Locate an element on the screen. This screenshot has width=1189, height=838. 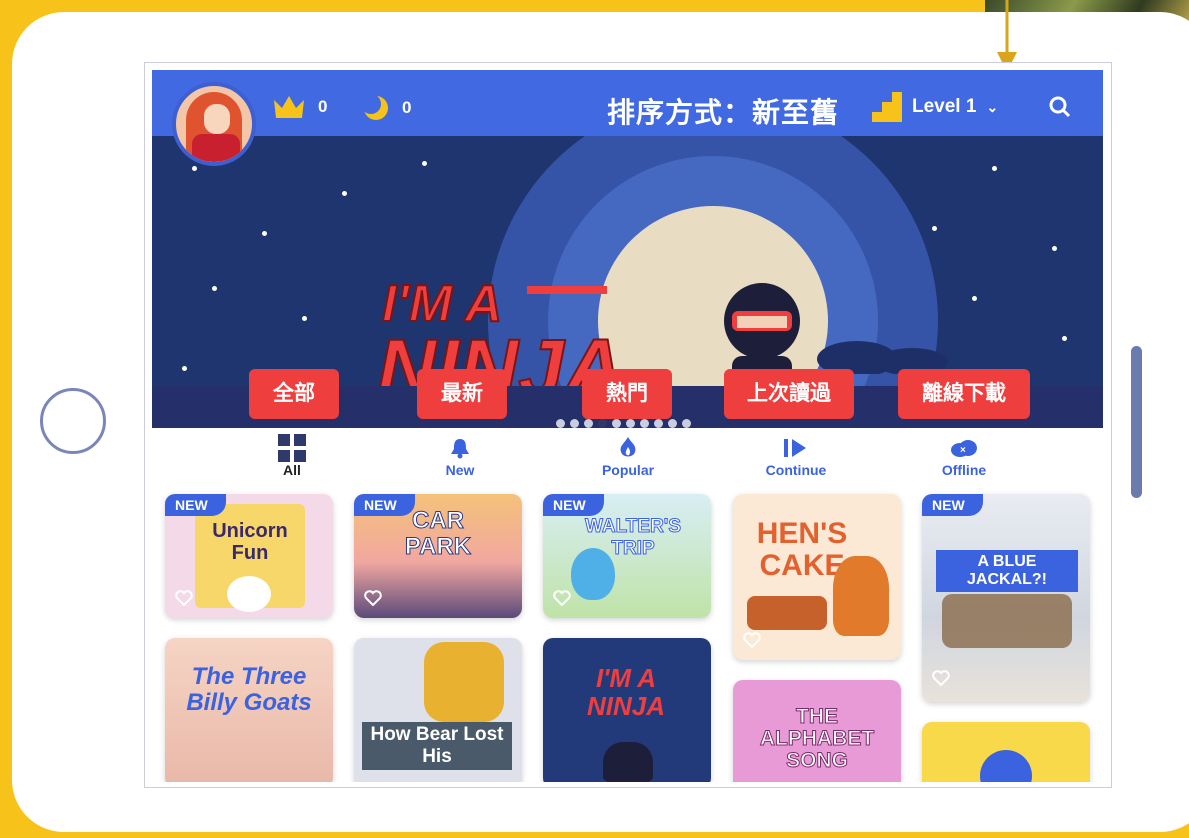
book-card: CAR PARK NEW is located at coordinates (438, 556).